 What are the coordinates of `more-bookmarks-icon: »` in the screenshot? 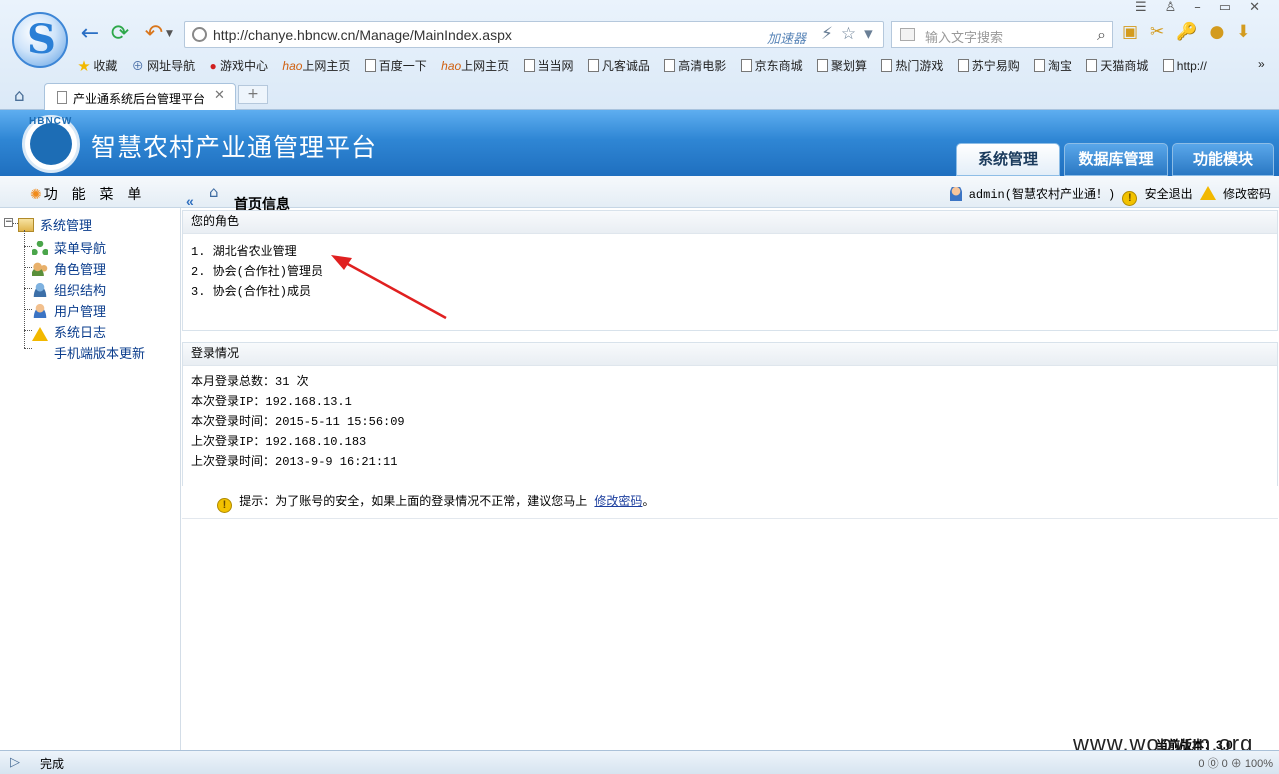 It's located at (1261, 64).